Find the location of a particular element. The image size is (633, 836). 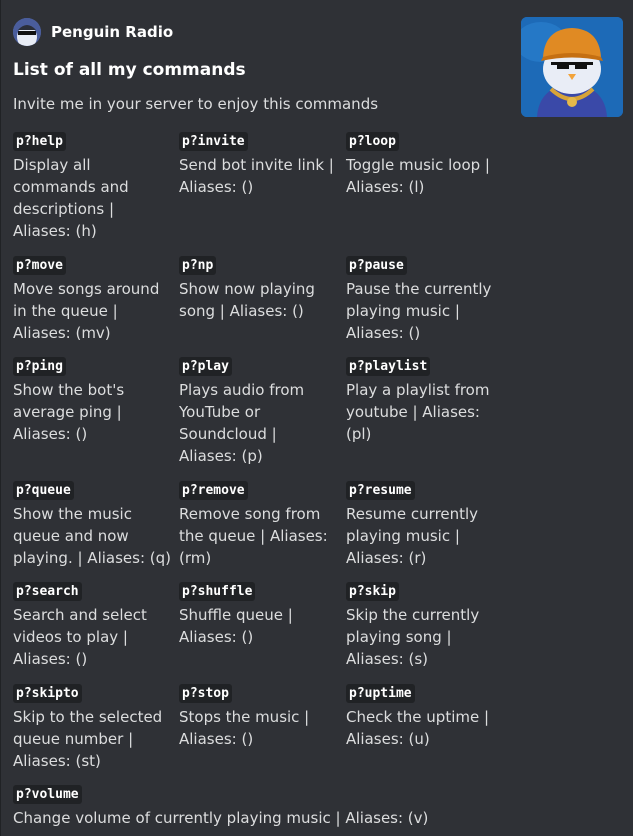

command-name: p?resume is located at coordinates (380, 490).